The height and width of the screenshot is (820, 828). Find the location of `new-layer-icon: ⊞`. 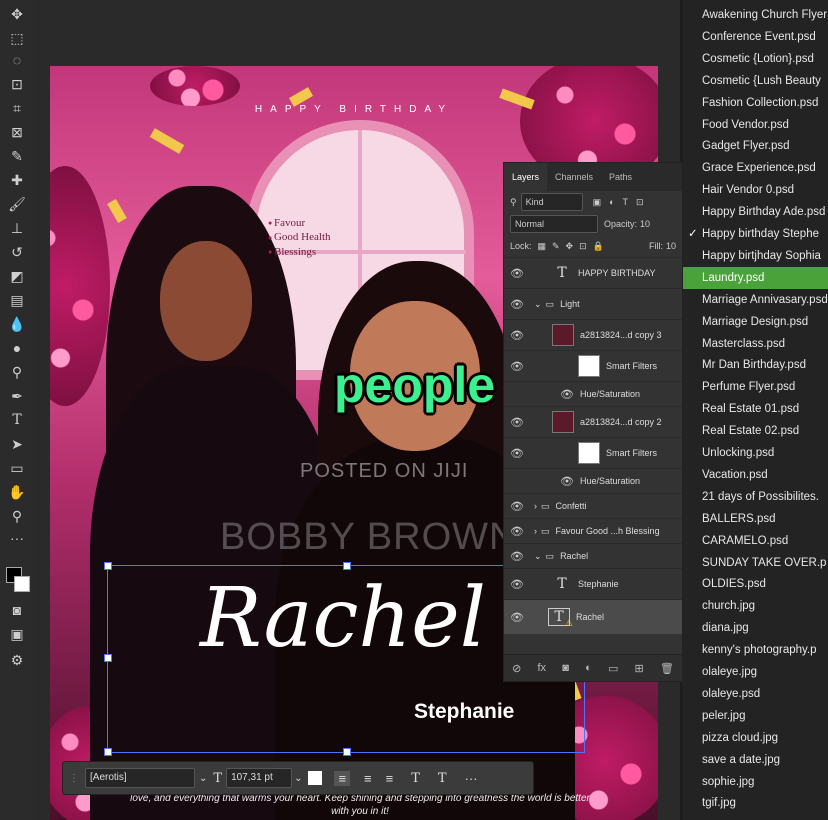

new-layer-icon: ⊞ is located at coordinates (639, 668).